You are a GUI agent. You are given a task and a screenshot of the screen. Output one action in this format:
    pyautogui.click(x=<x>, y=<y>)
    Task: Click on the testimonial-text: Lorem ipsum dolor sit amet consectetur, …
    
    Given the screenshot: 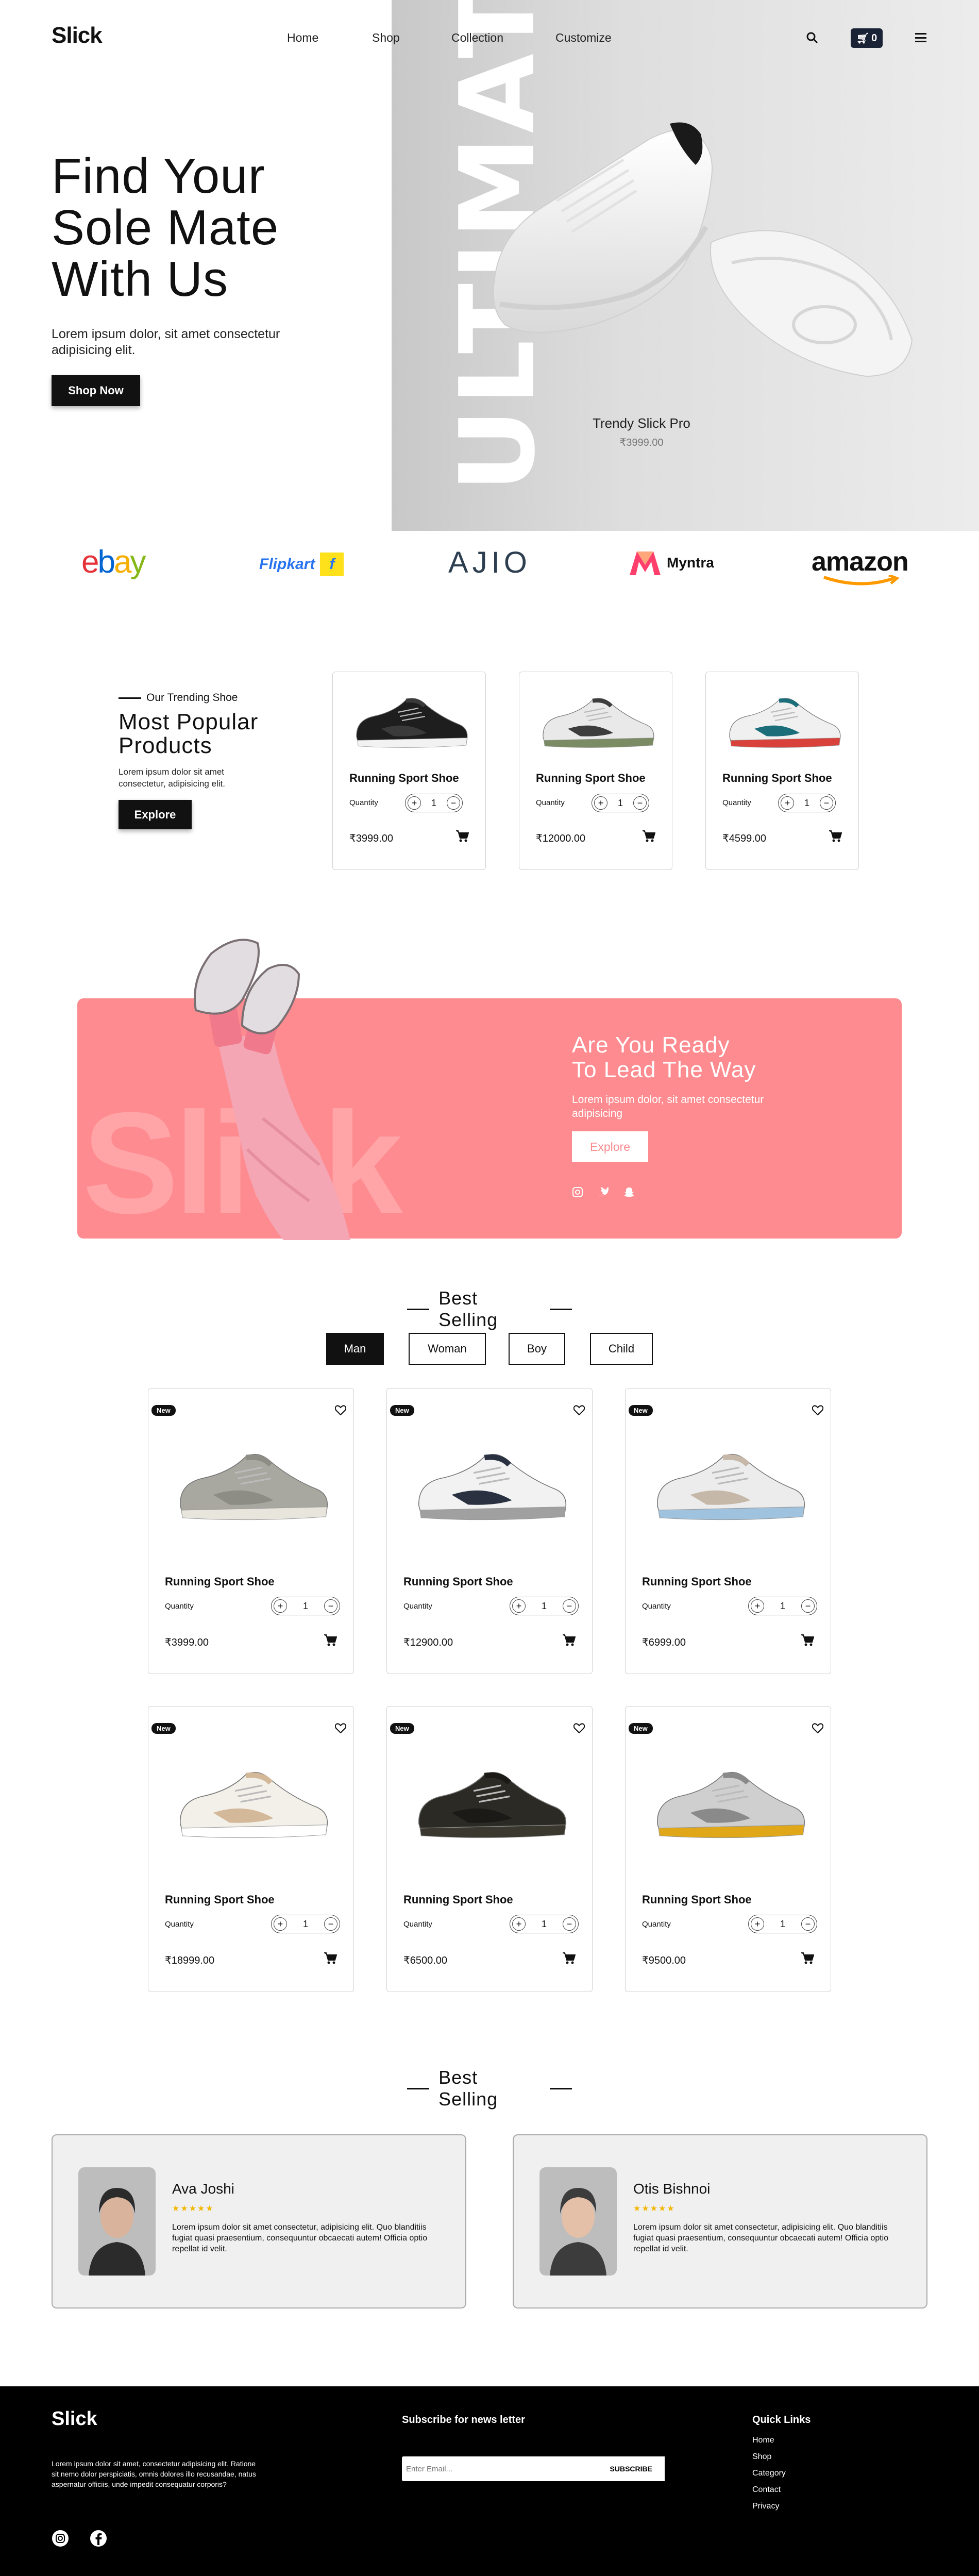 What is the action you would take?
    pyautogui.click(x=761, y=2238)
    